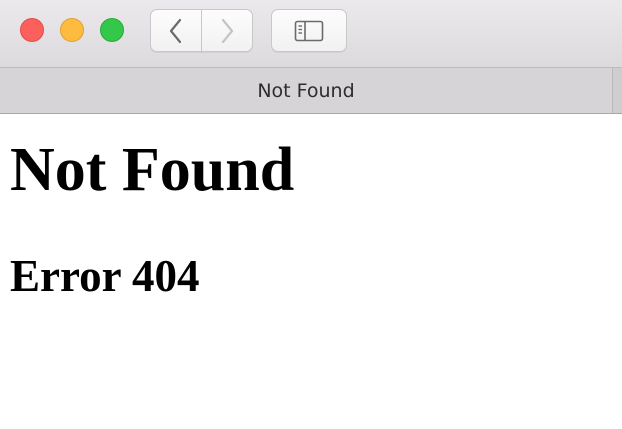 The height and width of the screenshot is (429, 622). Describe the element at coordinates (112, 30) in the screenshot. I see `zoom-window-button` at that location.